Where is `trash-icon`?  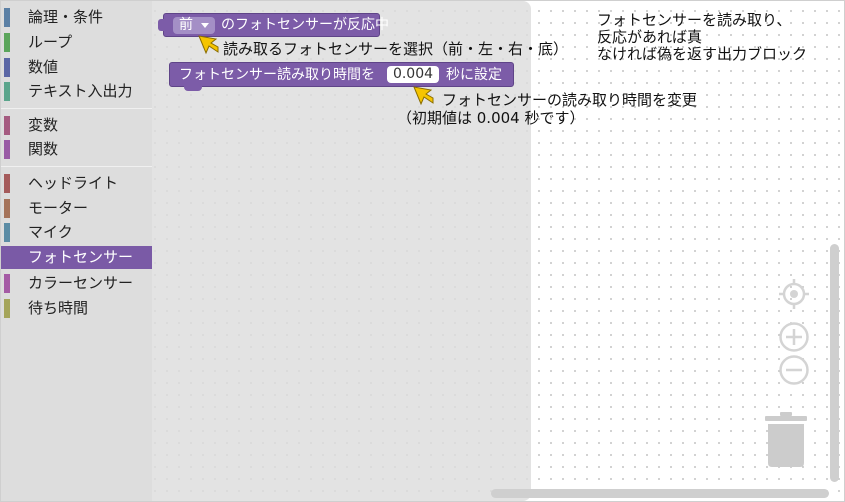
trash-icon is located at coordinates (786, 440).